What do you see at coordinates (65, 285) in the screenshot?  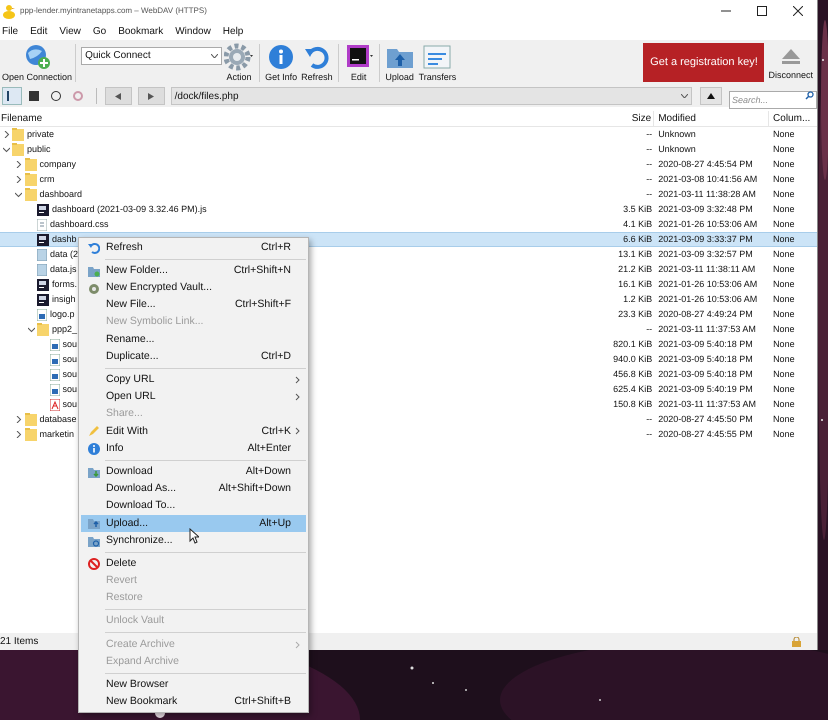 I see `file-name: forms.` at bounding box center [65, 285].